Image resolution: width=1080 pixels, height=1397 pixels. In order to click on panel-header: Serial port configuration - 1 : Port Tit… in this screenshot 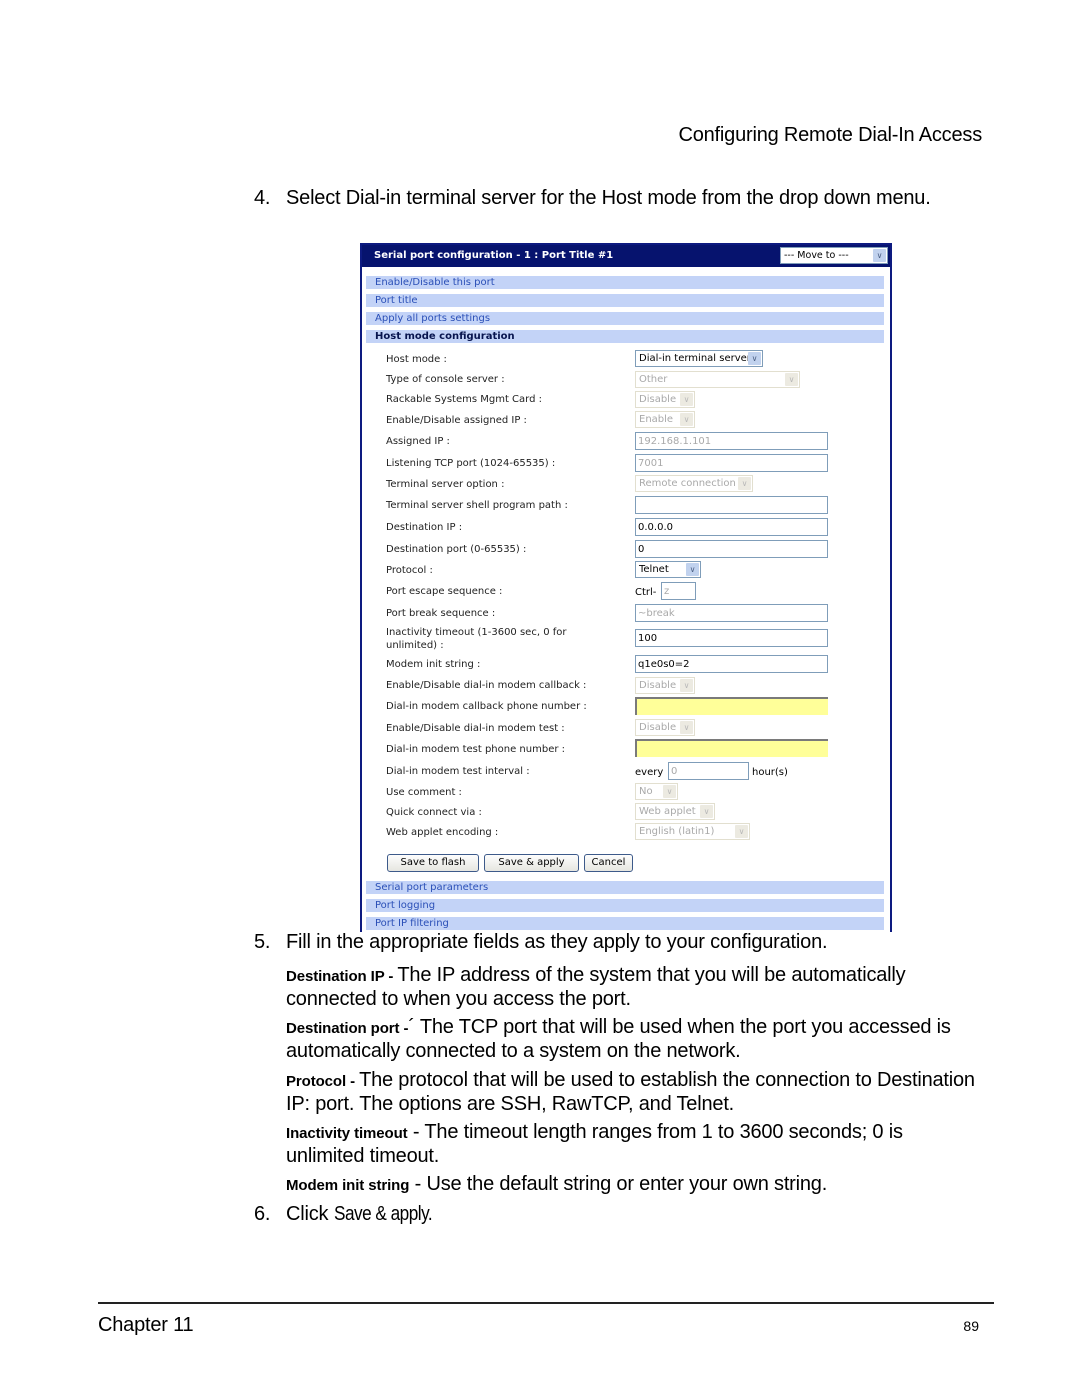, I will do `click(626, 256)`.